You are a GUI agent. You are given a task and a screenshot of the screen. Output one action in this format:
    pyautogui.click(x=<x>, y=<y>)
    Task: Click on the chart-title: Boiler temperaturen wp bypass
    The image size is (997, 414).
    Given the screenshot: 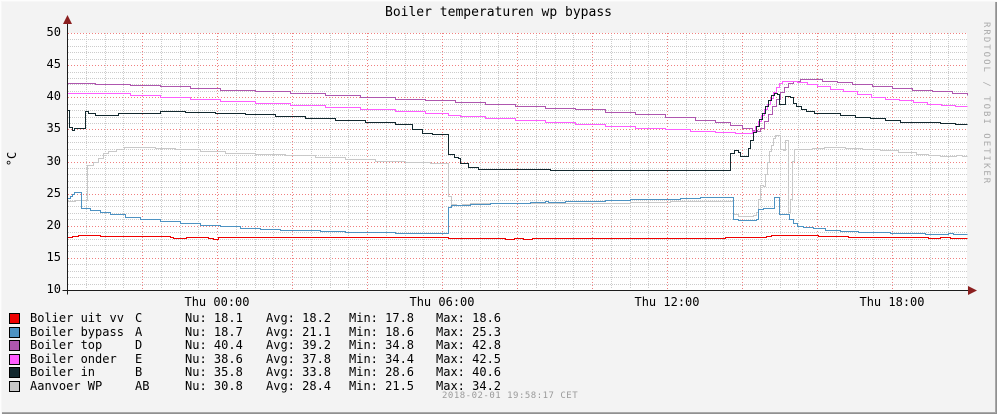 What is the action you would take?
    pyautogui.click(x=498, y=12)
    